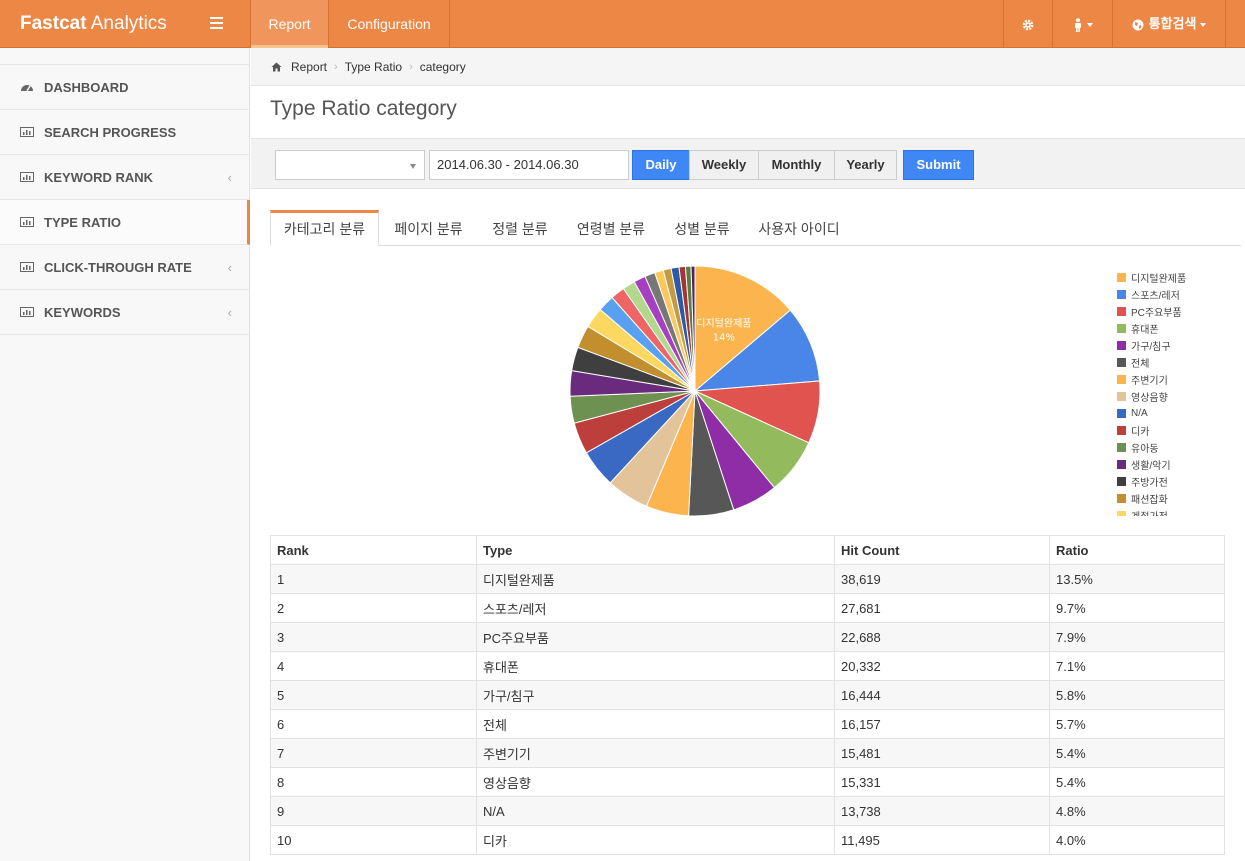 The width and height of the screenshot is (1245, 861). What do you see at coordinates (373, 579) in the screenshot?
I see `cell-rank: 1` at bounding box center [373, 579].